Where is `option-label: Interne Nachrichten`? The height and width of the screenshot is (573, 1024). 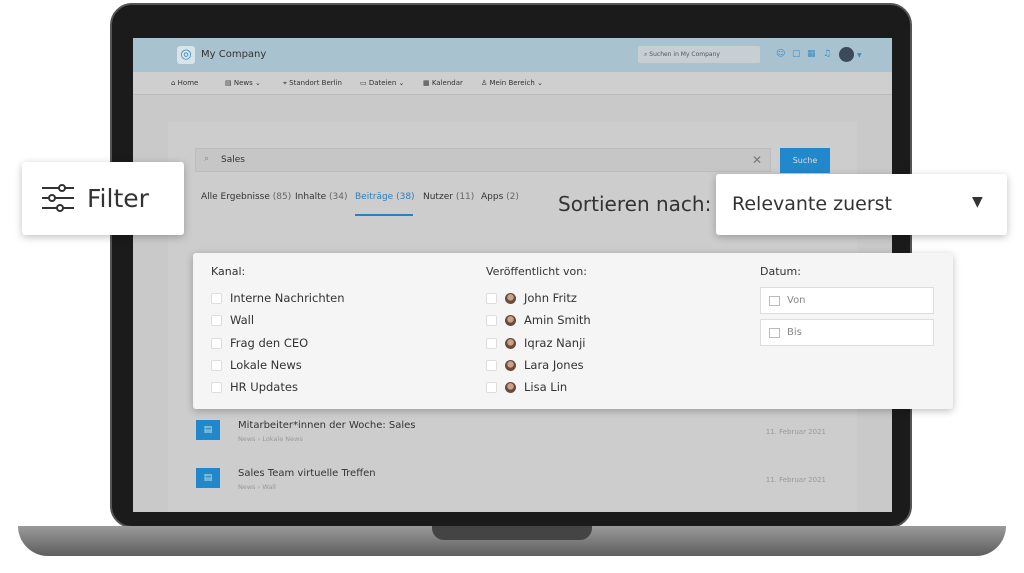
option-label: Interne Nachrichten is located at coordinates (287, 298).